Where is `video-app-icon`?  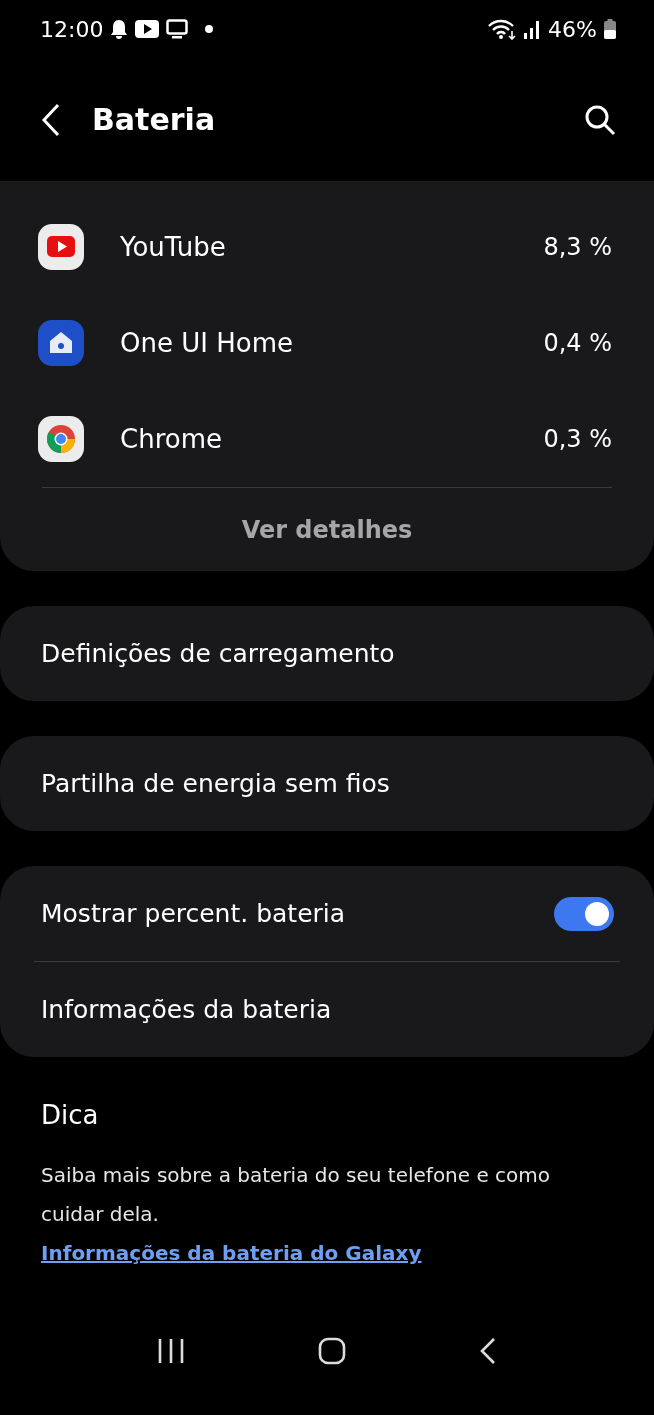 video-app-icon is located at coordinates (61, 247).